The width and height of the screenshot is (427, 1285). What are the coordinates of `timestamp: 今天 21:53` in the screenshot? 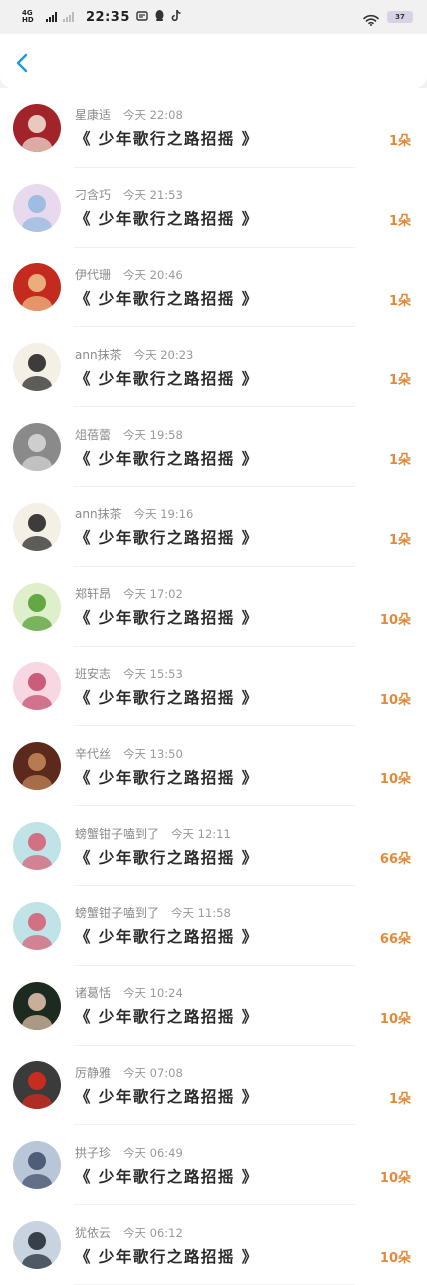 It's located at (153, 195).